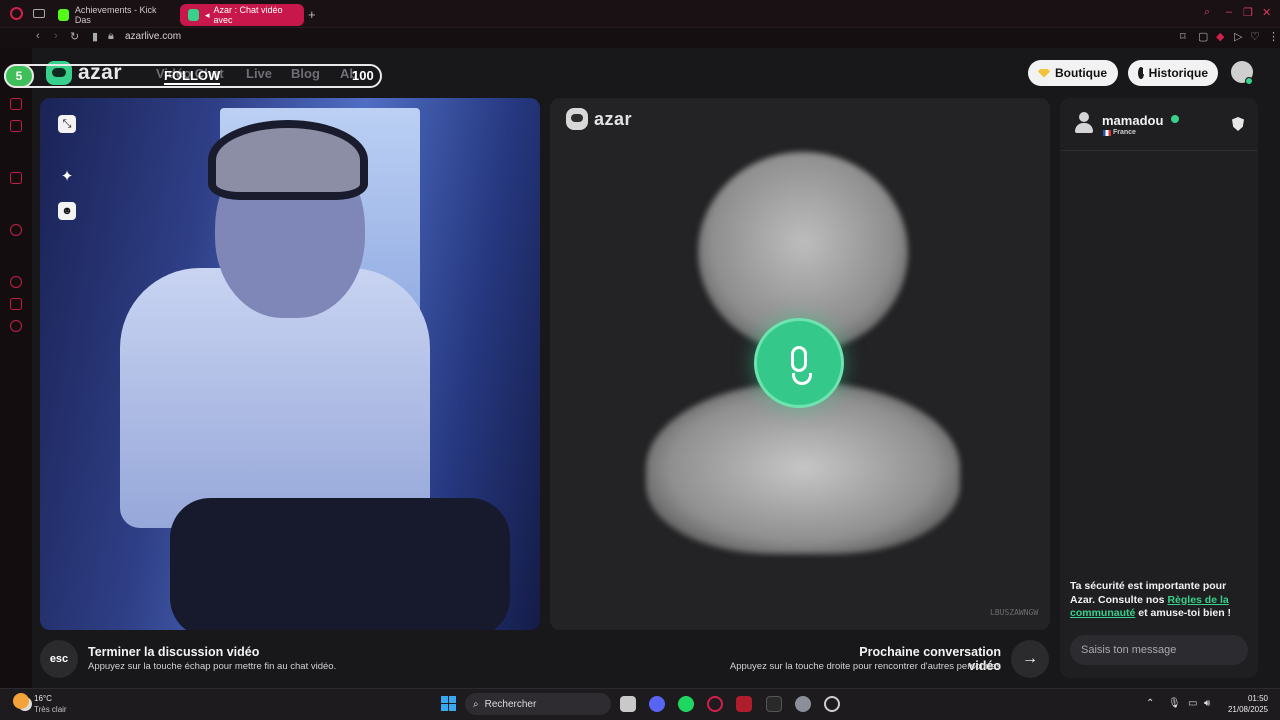 This screenshot has height=720, width=1280. I want to click on start-button, so click(448, 703).